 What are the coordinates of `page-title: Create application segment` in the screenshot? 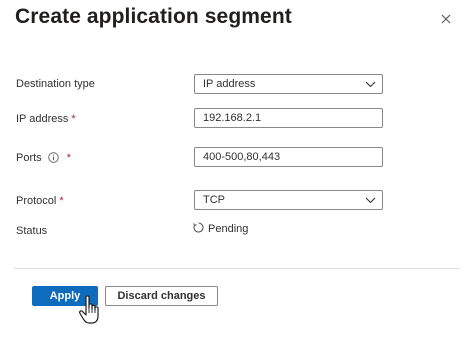 It's located at (153, 16).